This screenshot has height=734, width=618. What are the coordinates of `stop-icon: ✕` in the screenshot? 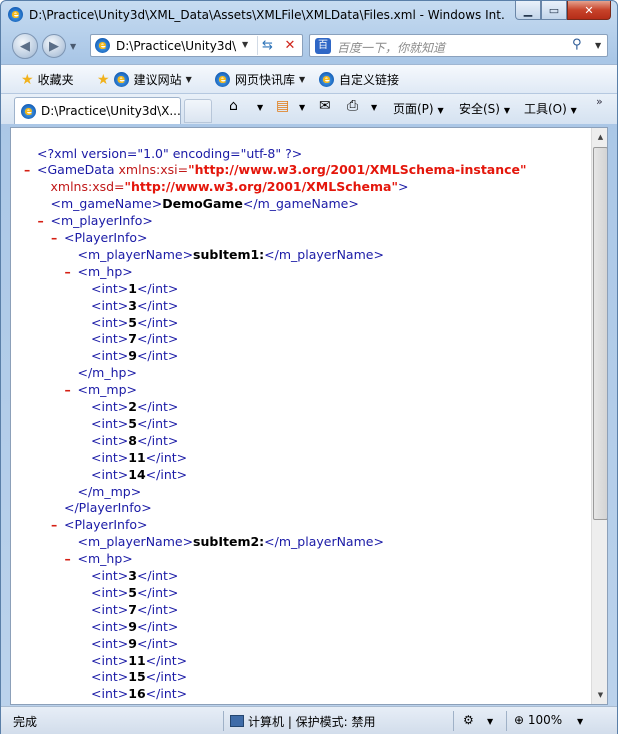 It's located at (290, 45).